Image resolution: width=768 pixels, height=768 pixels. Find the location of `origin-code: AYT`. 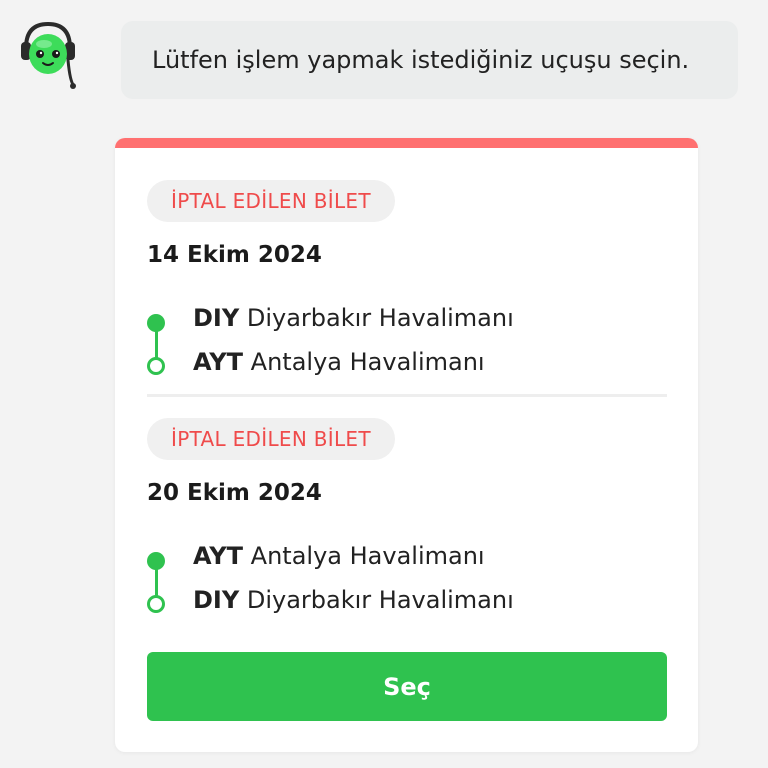

origin-code: AYT is located at coordinates (218, 556).